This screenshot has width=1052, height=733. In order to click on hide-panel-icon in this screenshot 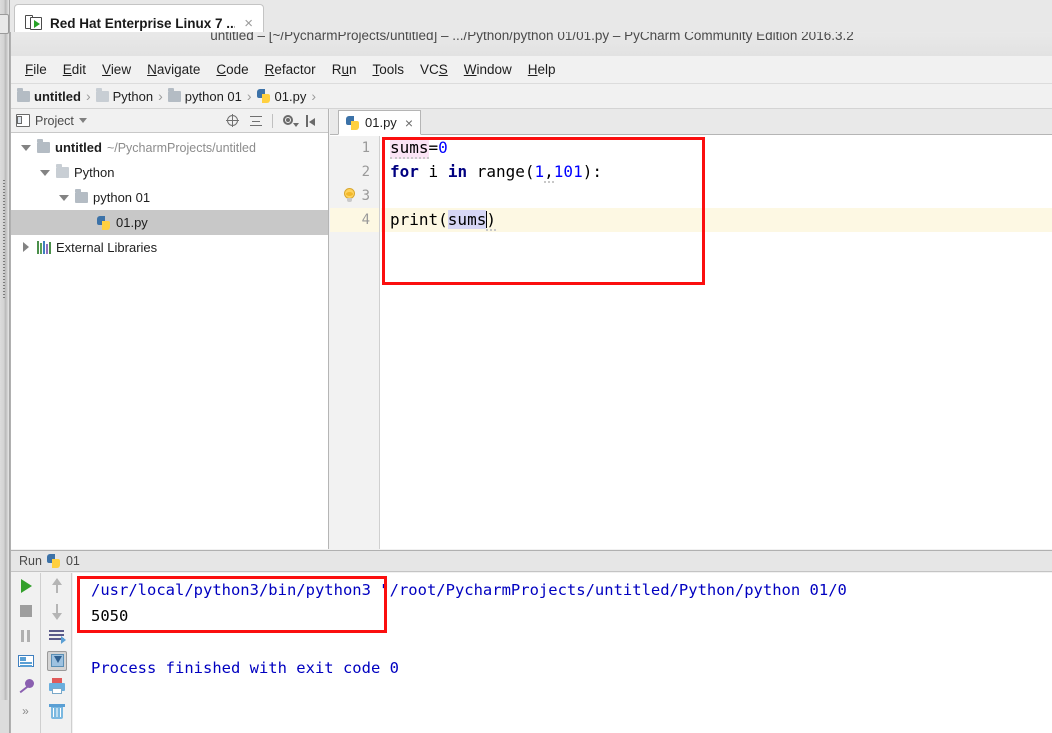, I will do `click(312, 121)`.